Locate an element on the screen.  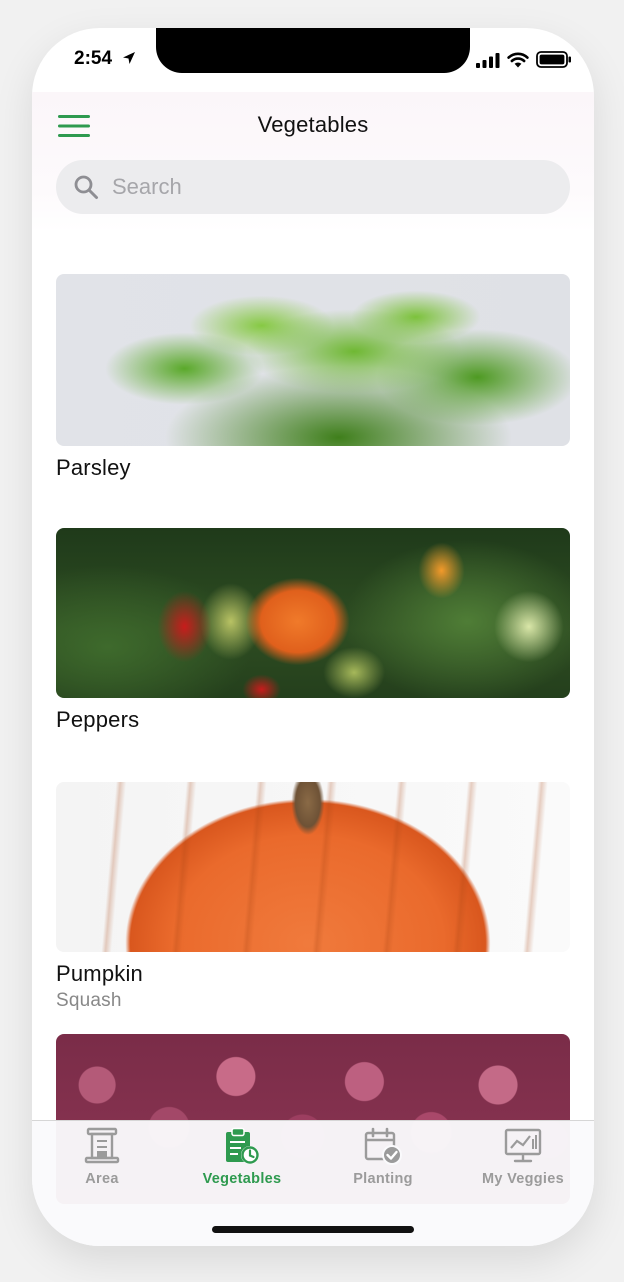
vegetable-name: Pumpkin is located at coordinates (99, 973).